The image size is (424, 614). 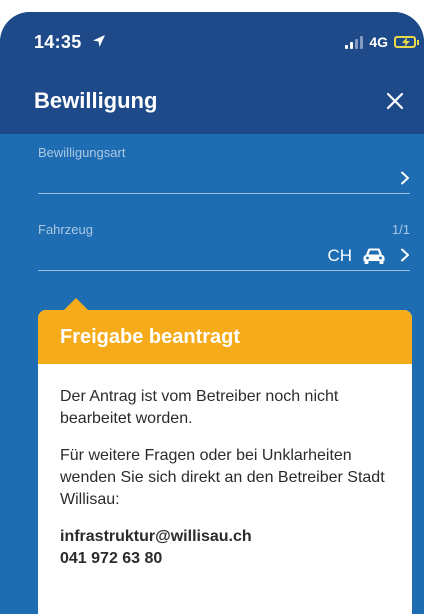 I want to click on vehicle-country: CH, so click(x=339, y=255).